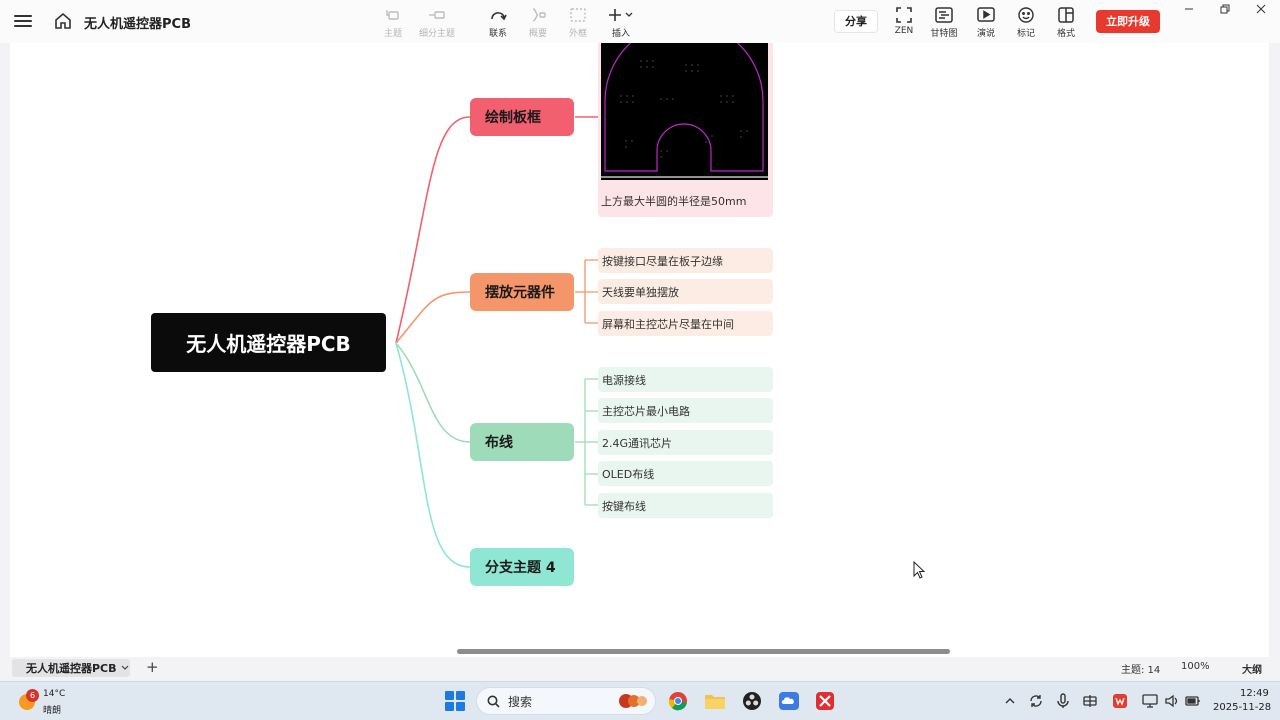 The height and width of the screenshot is (720, 1280). What do you see at coordinates (32, 695) in the screenshot?
I see `weather-badge: 6` at bounding box center [32, 695].